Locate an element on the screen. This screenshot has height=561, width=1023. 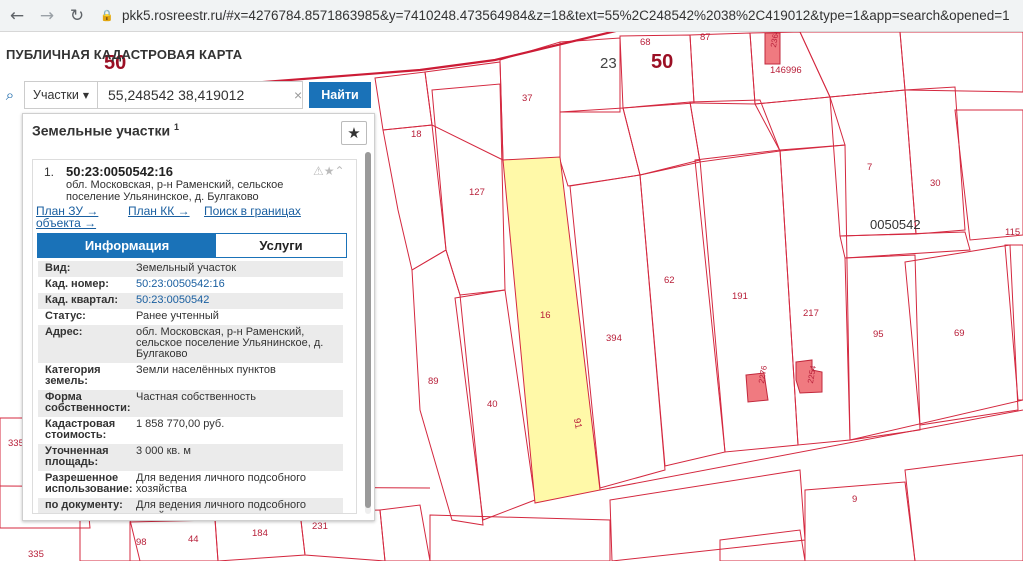
attr-value-link: 50:23:0050542:16 is located at coordinates (239, 284).